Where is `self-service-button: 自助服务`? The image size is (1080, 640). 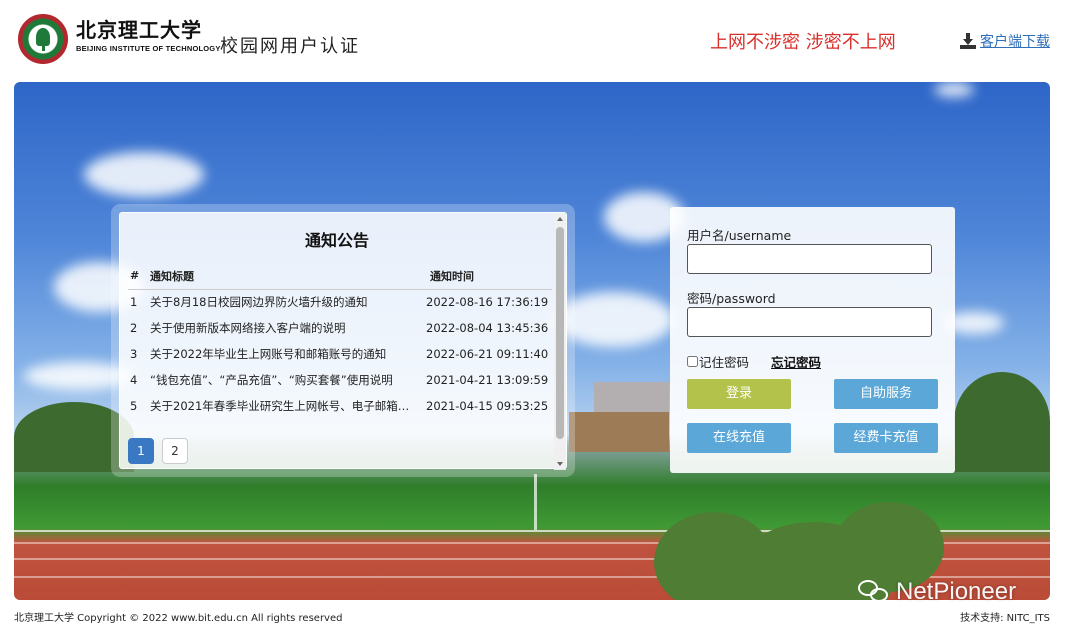 self-service-button: 自助服务 is located at coordinates (886, 394).